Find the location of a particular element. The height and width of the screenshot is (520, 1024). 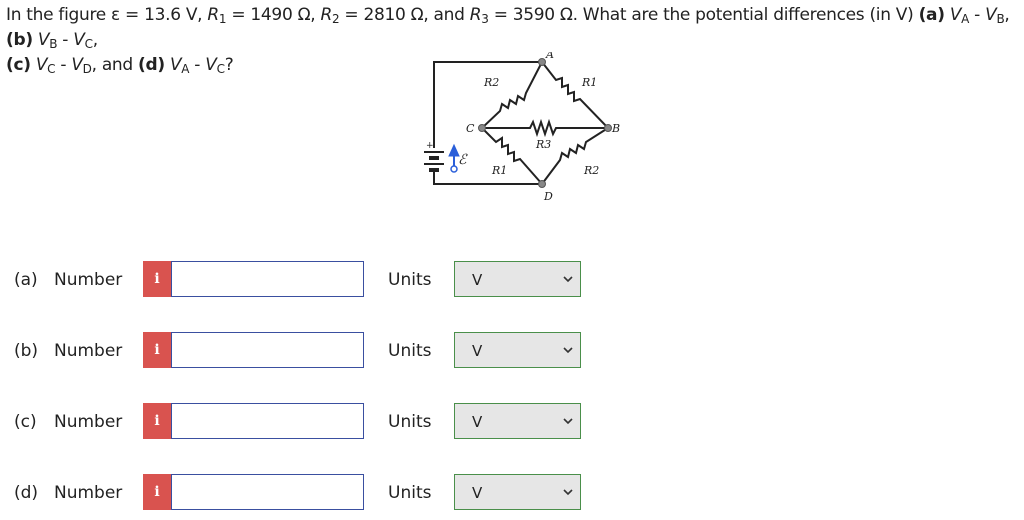

part-b-v2: V is located at coordinates (79, 40).